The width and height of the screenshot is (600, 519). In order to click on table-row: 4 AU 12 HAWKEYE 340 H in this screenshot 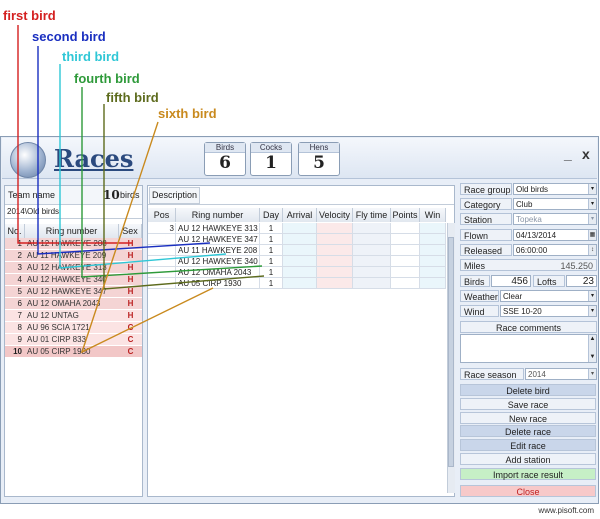, I will do `click(73, 280)`.